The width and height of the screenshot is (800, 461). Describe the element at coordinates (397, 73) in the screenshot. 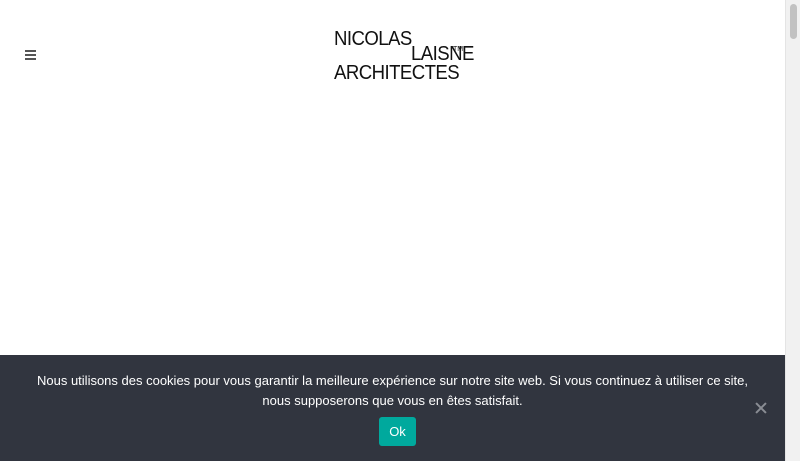

I see `logo-line-architectes: ARCHITECTES` at that location.